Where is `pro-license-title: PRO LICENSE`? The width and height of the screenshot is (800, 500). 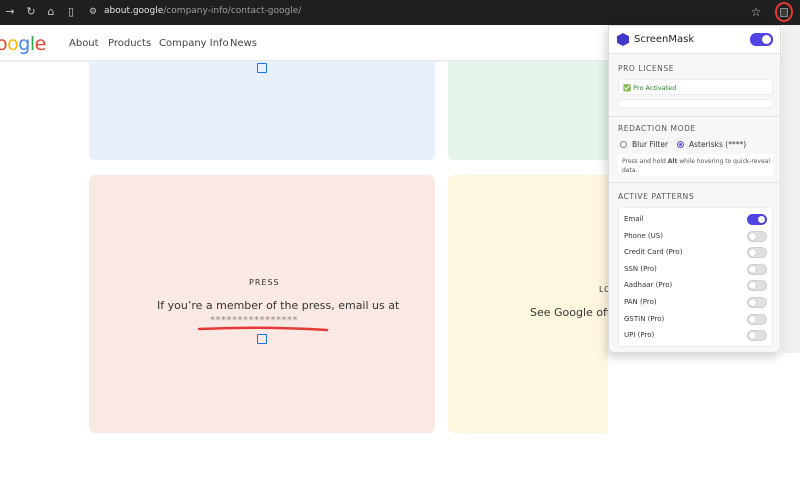
pro-license-title: PRO LICENSE is located at coordinates (646, 68).